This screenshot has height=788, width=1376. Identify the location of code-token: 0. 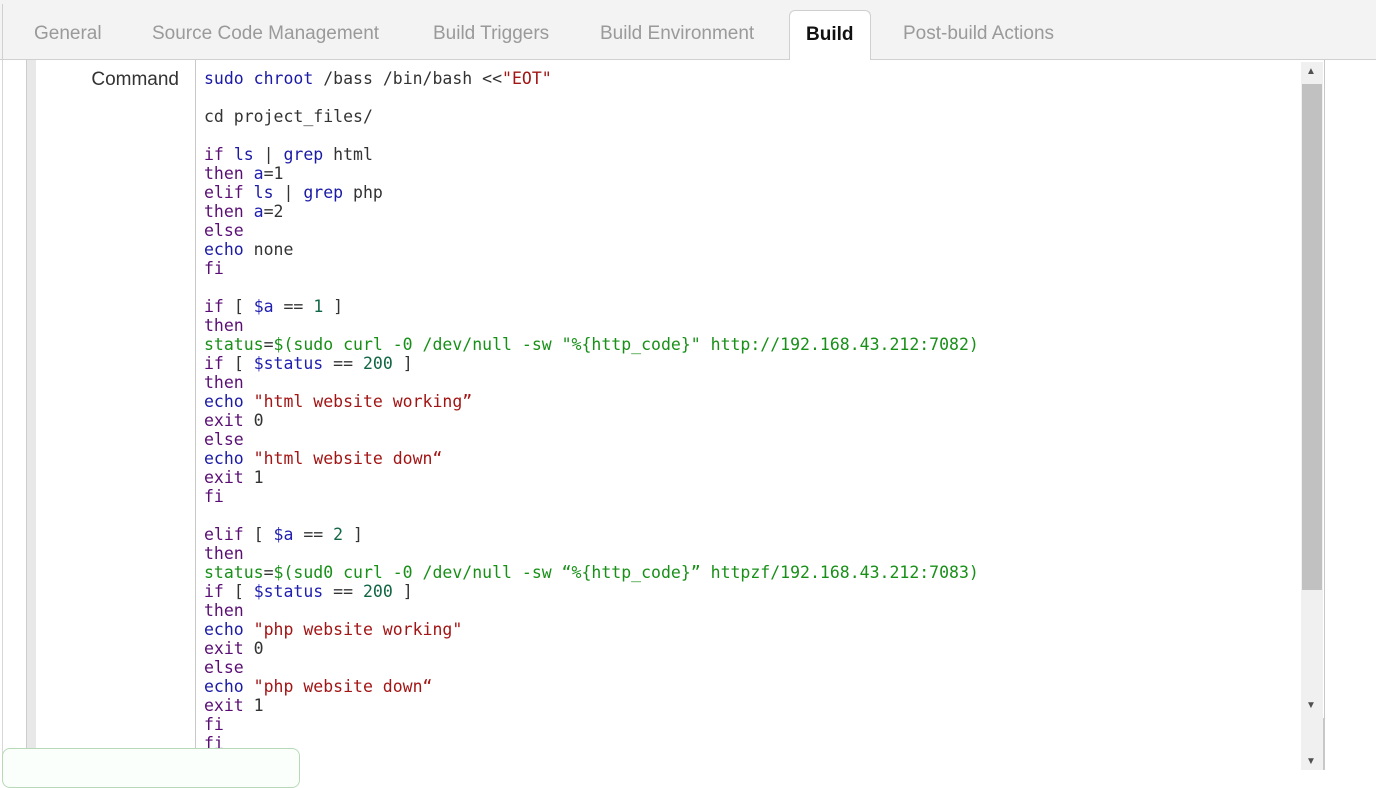
(258, 648).